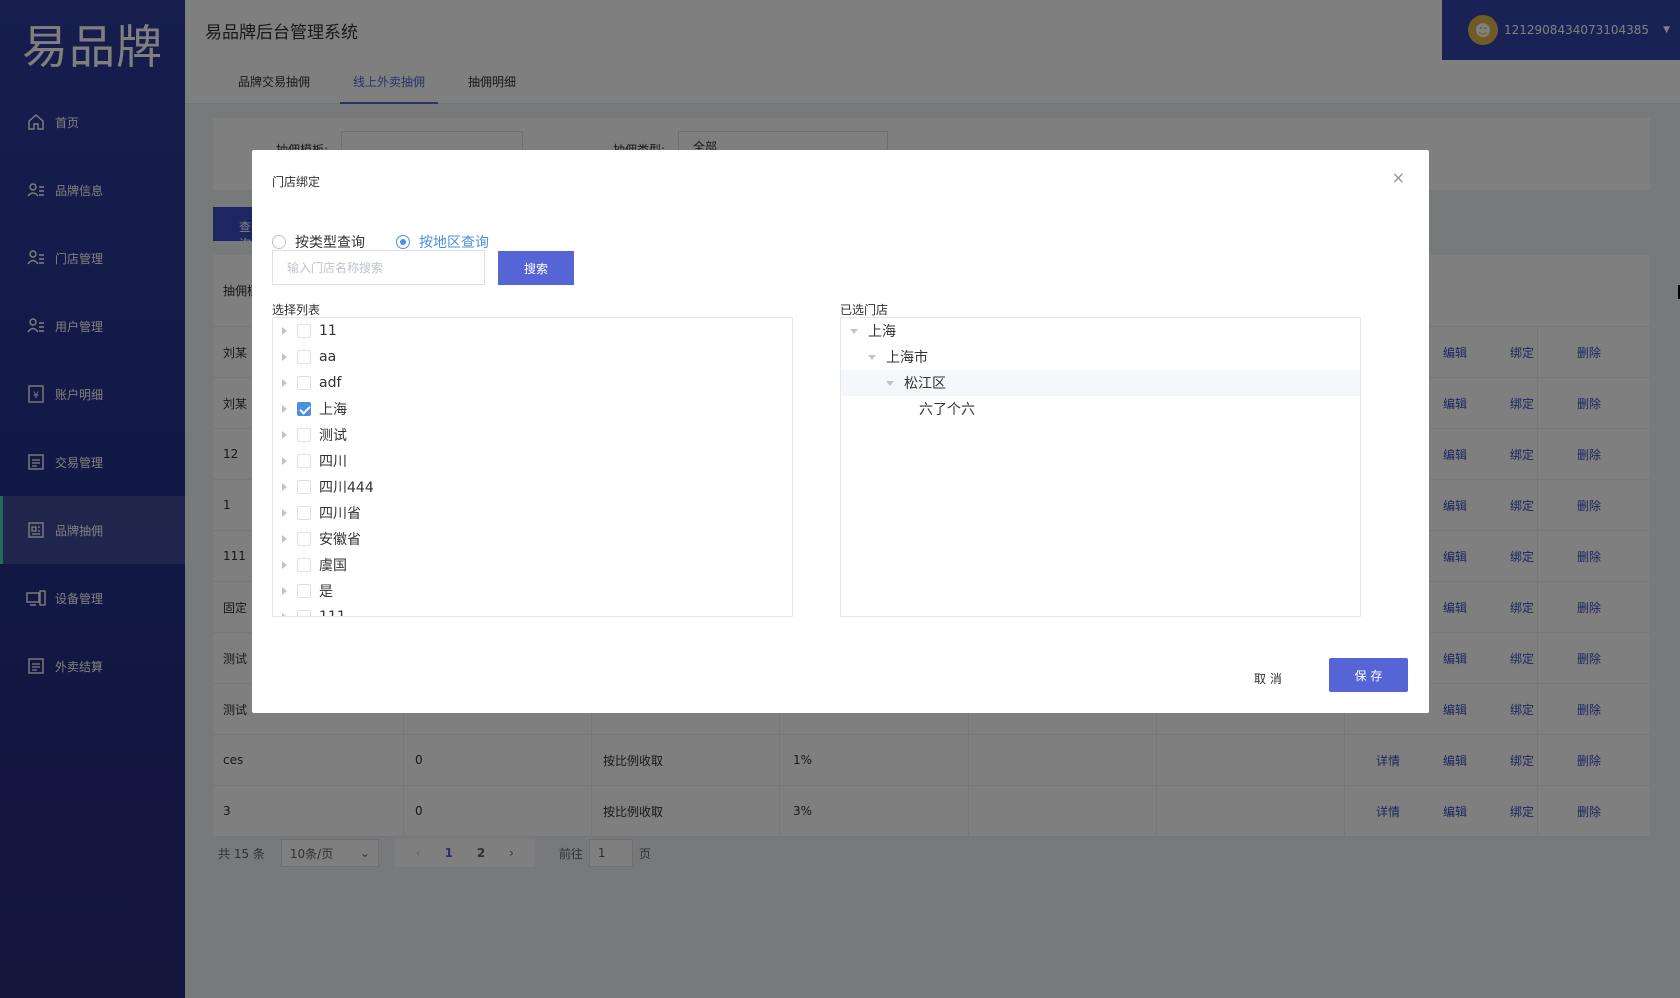 Image resolution: width=1680 pixels, height=998 pixels. I want to click on tree-node: 11, so click(532, 331).